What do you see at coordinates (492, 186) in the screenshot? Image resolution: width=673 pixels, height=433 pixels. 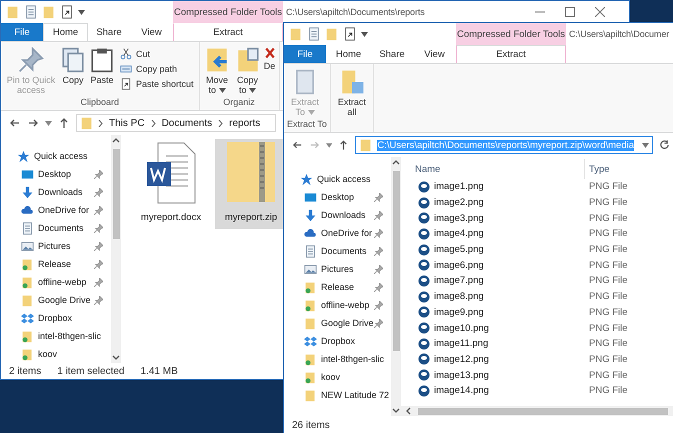 I see `file-name-cell: image1.png` at bounding box center [492, 186].